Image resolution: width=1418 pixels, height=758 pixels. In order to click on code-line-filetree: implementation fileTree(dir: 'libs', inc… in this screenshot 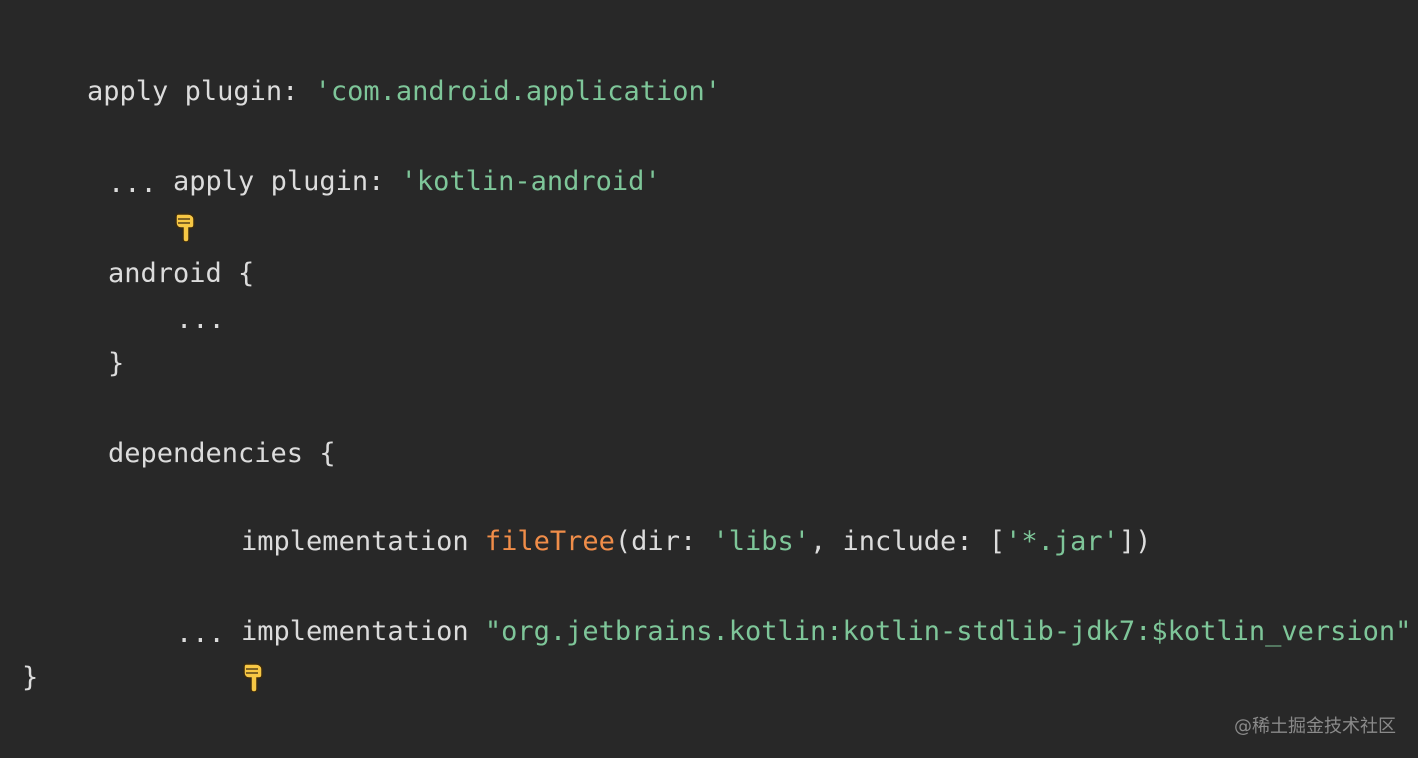, I will do `click(663, 516)`.